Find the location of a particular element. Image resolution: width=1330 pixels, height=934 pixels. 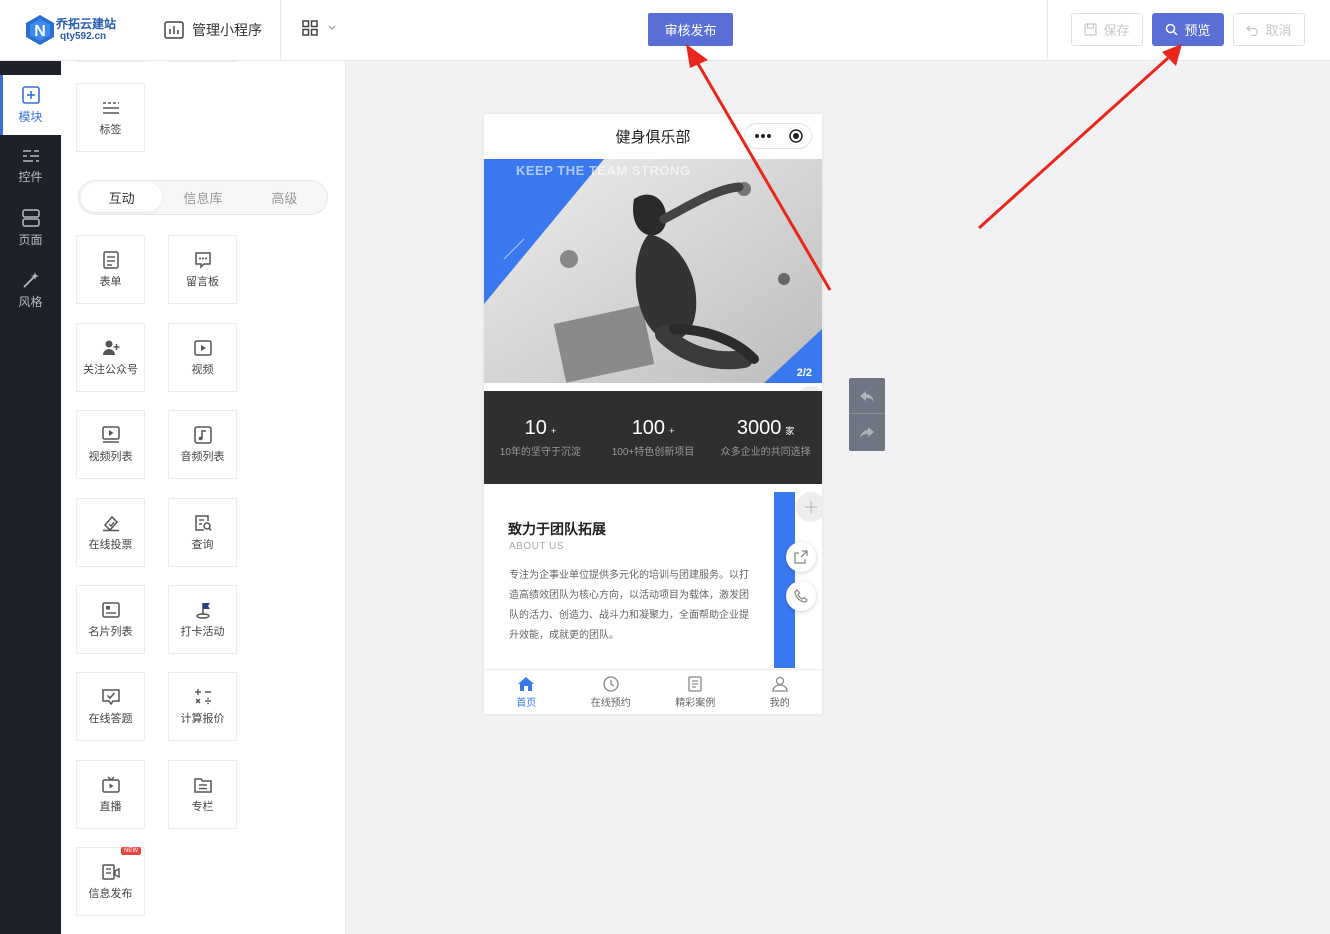

stat-item: 10 + 10年的坚守于沉淀 is located at coordinates (540, 437).